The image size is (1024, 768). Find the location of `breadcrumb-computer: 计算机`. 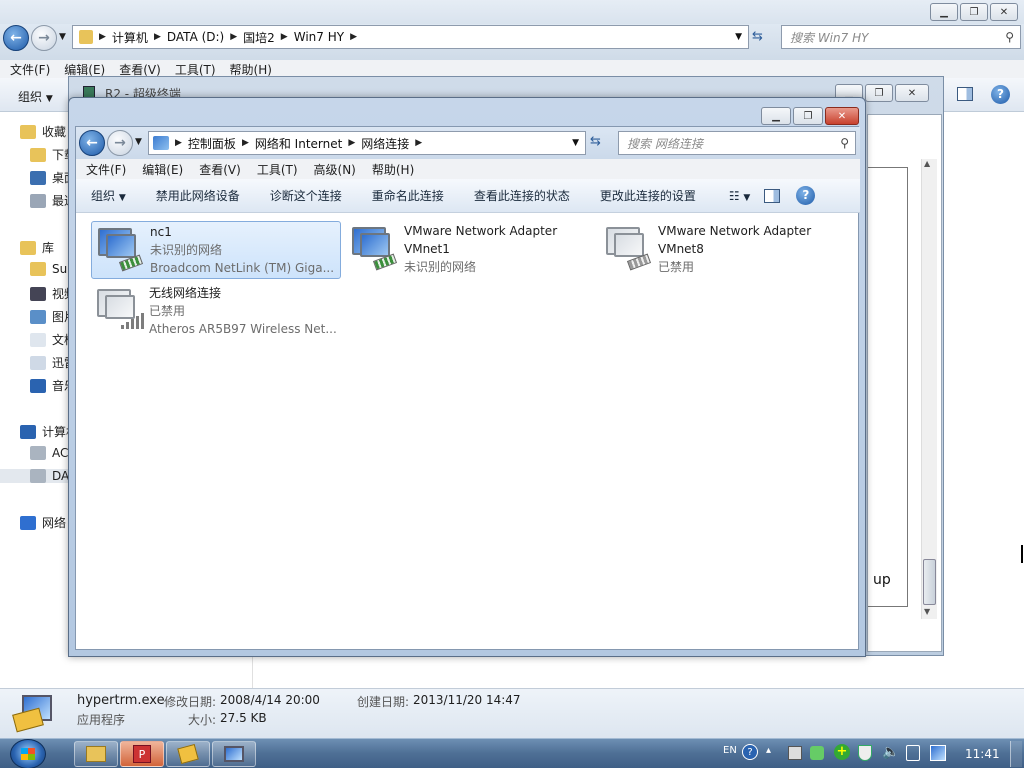

breadcrumb-computer: 计算机 is located at coordinates (130, 37).